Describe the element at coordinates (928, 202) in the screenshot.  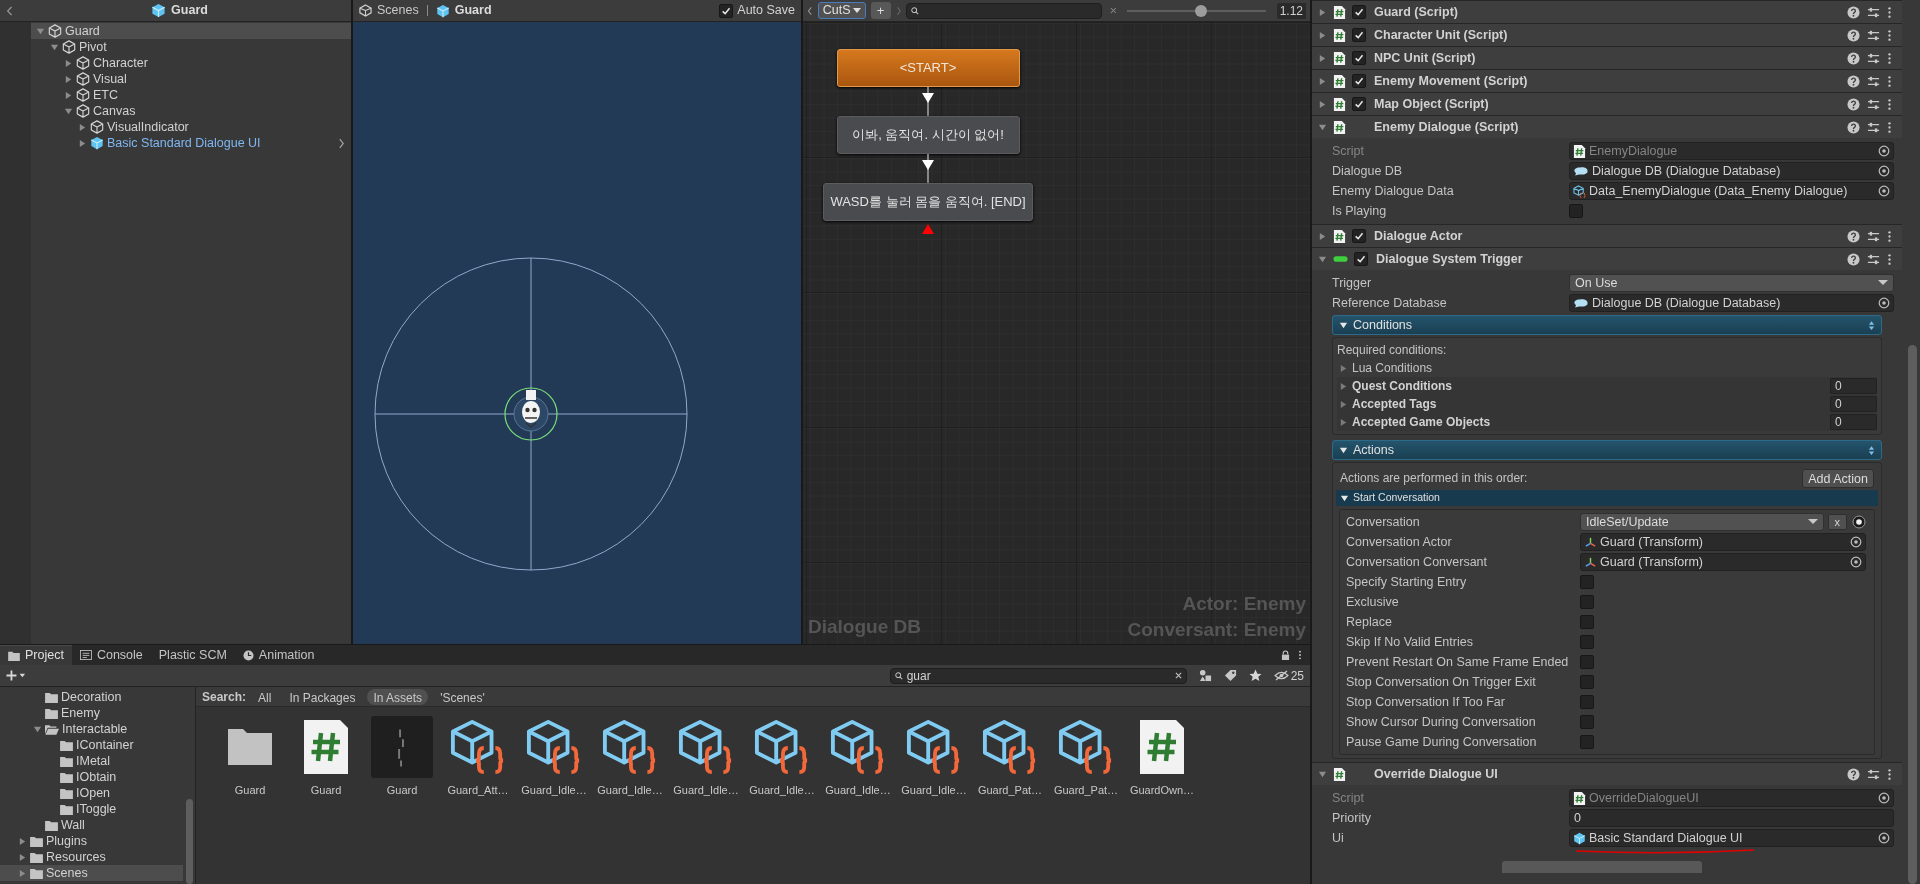
I see `dialogue-node: WASD를 눌러 몸을 움직여. [END]` at that location.